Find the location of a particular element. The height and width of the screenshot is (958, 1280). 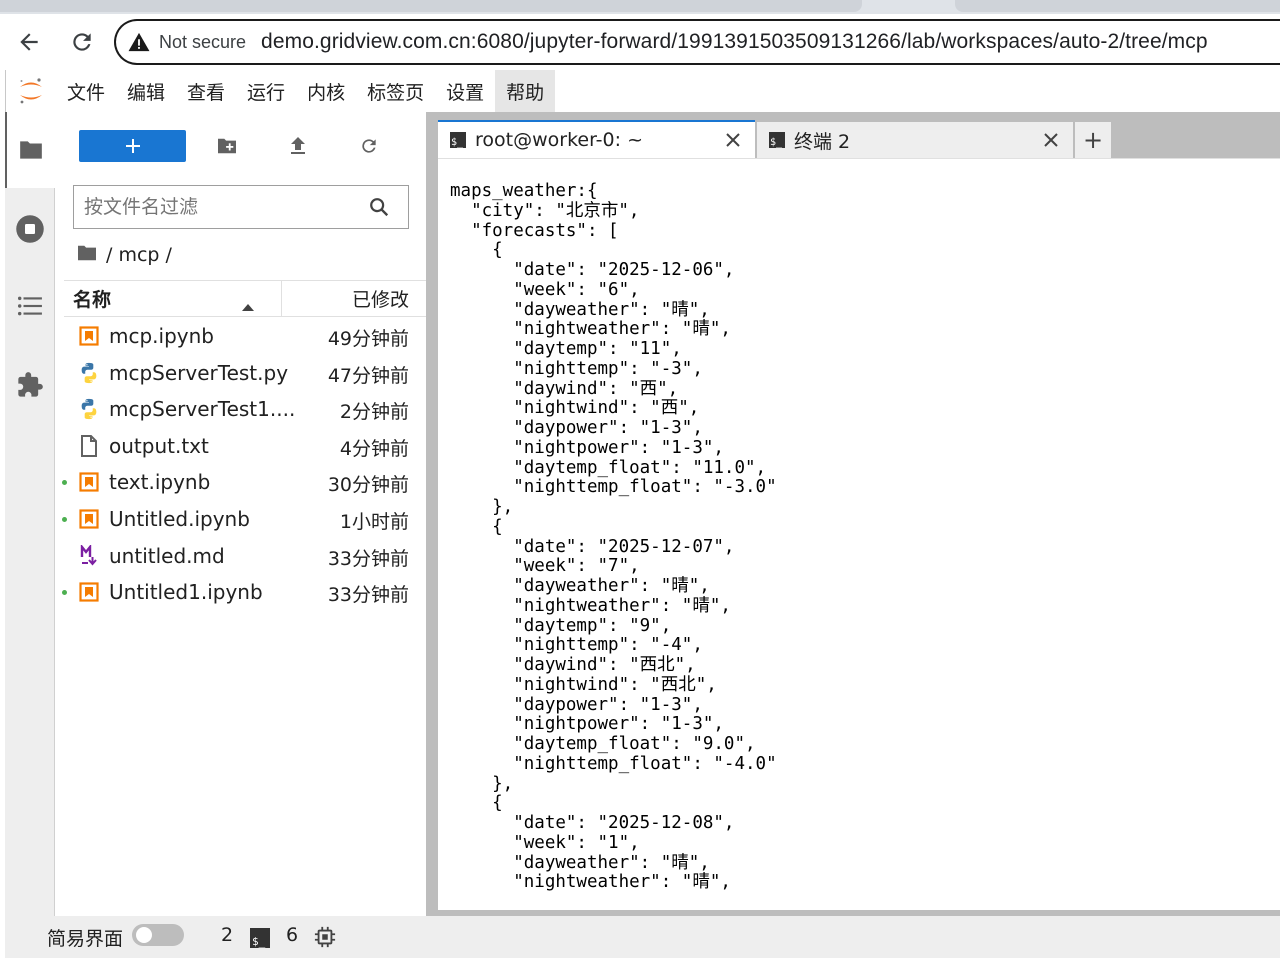

name-column-header: 名称 is located at coordinates (173, 298).